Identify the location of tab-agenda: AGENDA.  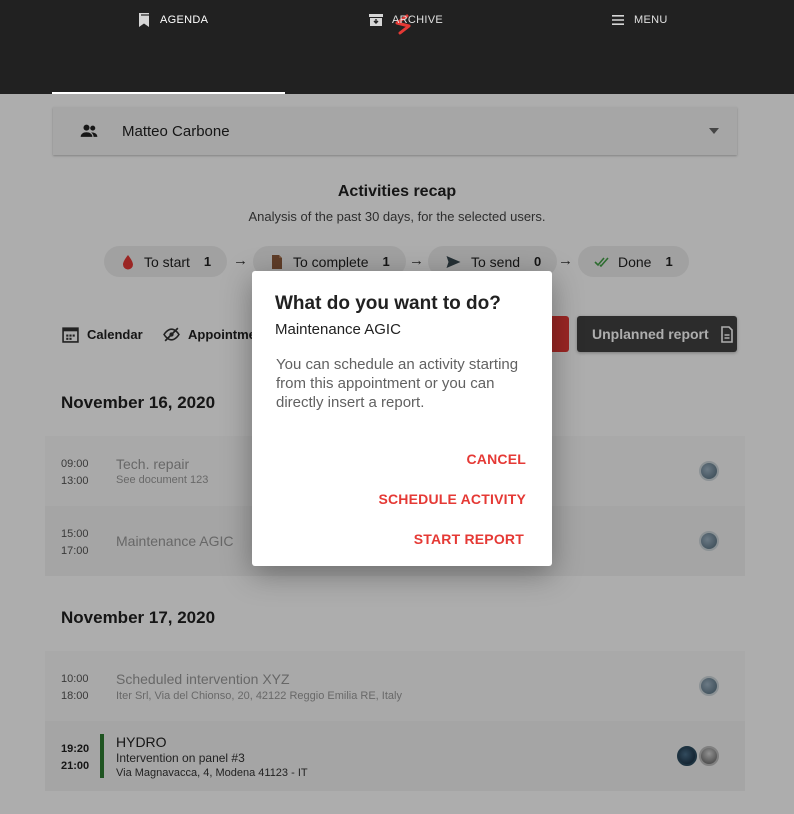
(172, 20).